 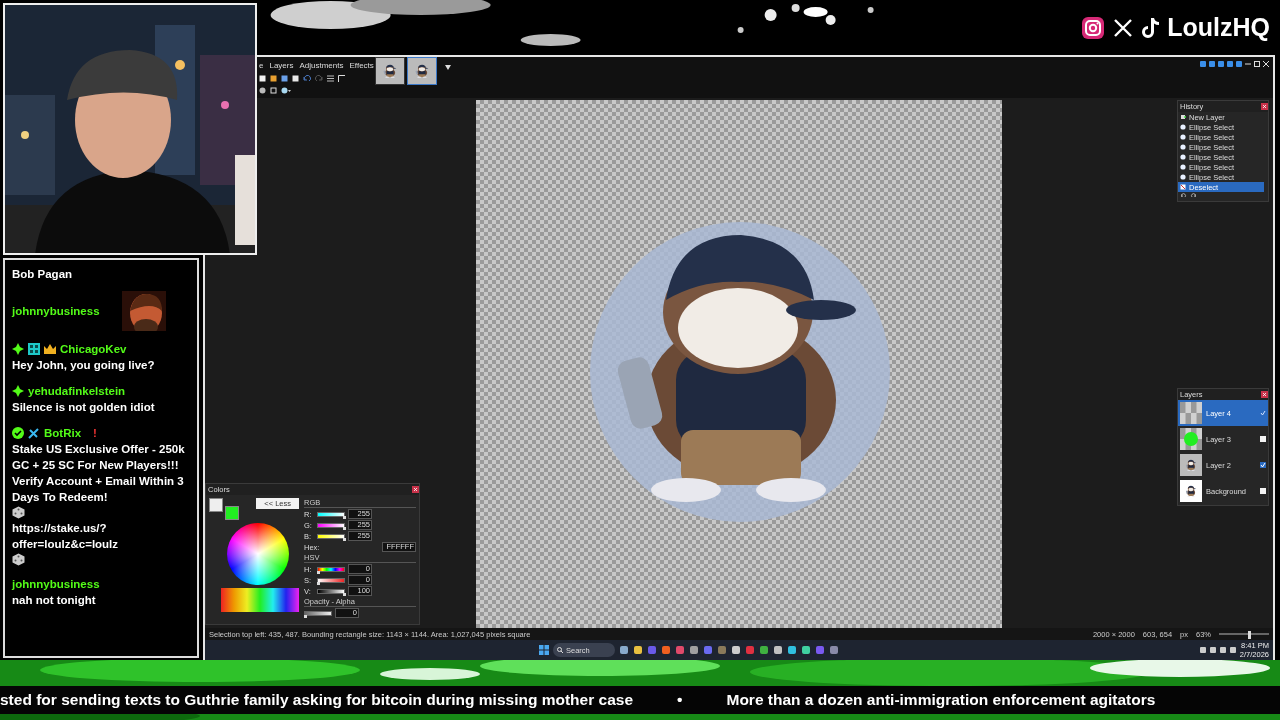 I want to click on chat-message-text: Stake US Exclusive Offer - 250k GC + 25 SC For New Players!!! Verify Account + Email Within 3 Days To Redeem!, so click(x=99, y=473).